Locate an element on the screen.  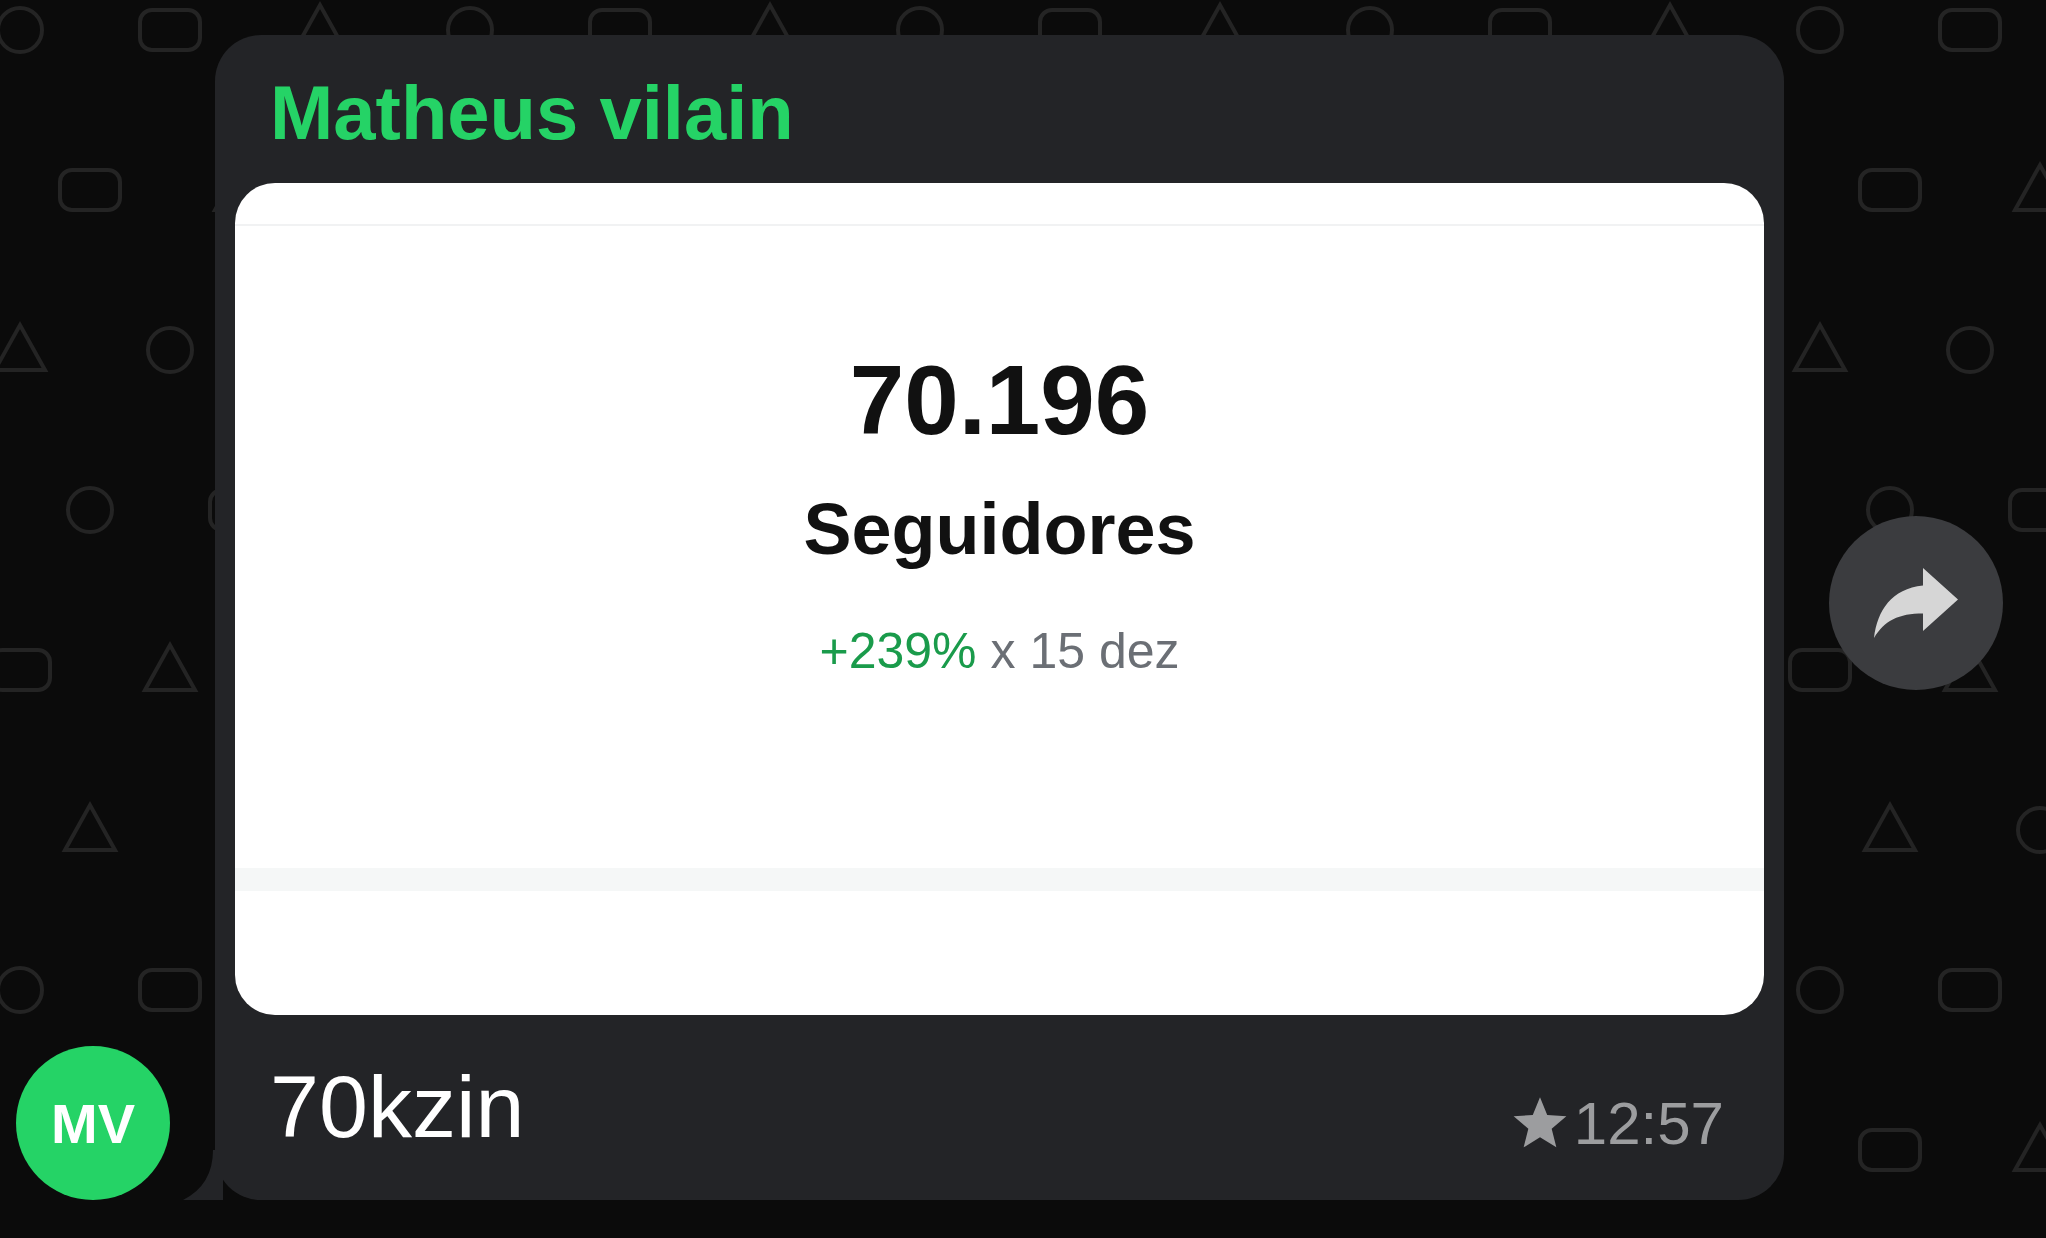
follower-count: 70.196 is located at coordinates (999, 400).